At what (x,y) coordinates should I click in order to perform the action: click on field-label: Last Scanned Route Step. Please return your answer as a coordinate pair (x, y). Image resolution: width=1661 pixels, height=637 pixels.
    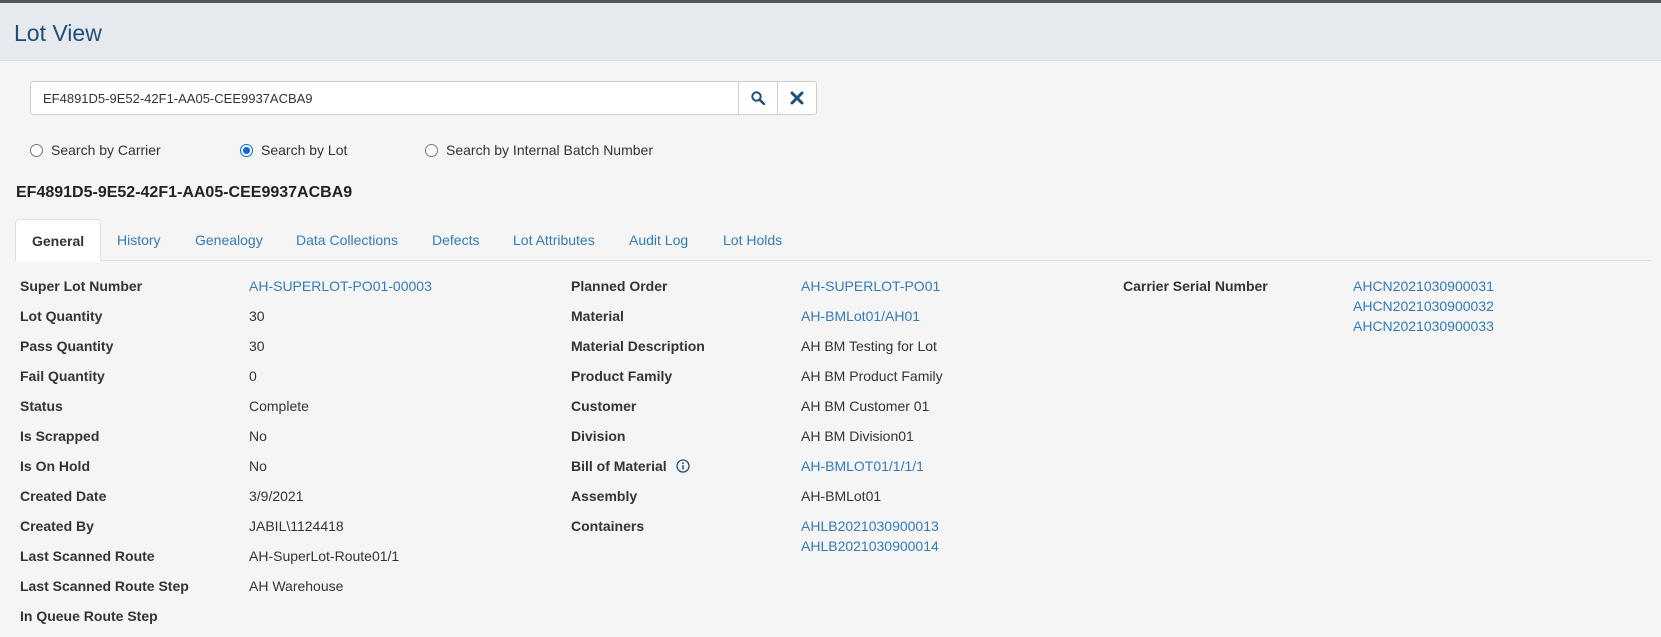
    Looking at the image, I should click on (104, 586).